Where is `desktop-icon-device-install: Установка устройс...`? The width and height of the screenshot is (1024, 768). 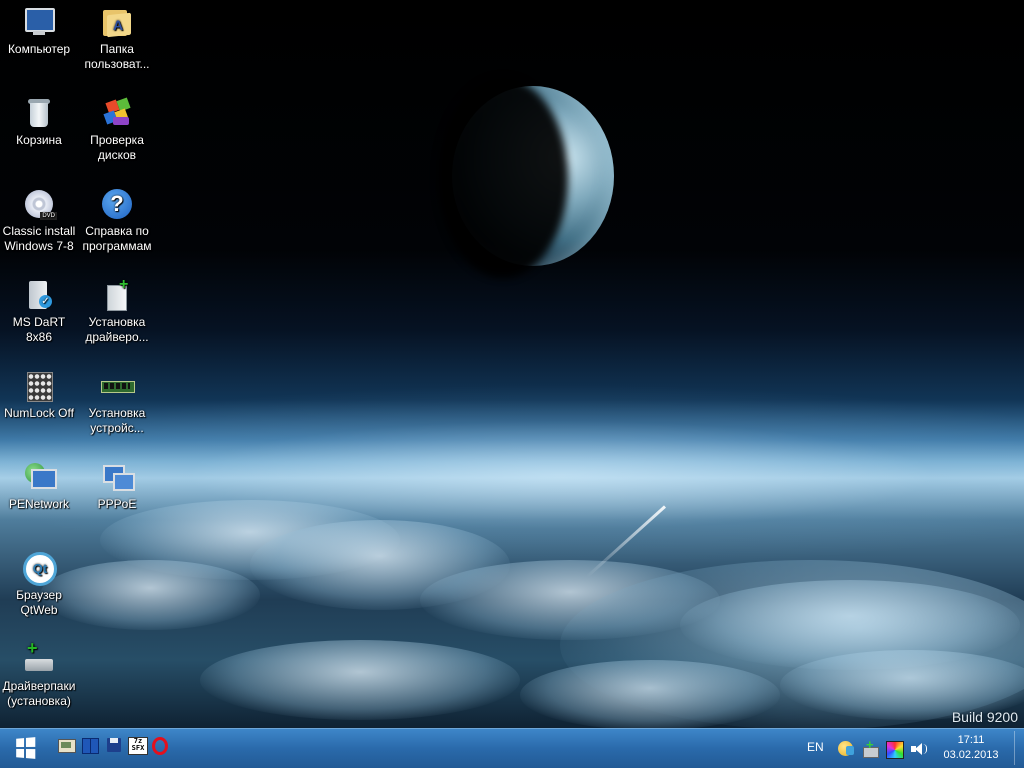 desktop-icon-device-install: Установка устройс... is located at coordinates (117, 403).